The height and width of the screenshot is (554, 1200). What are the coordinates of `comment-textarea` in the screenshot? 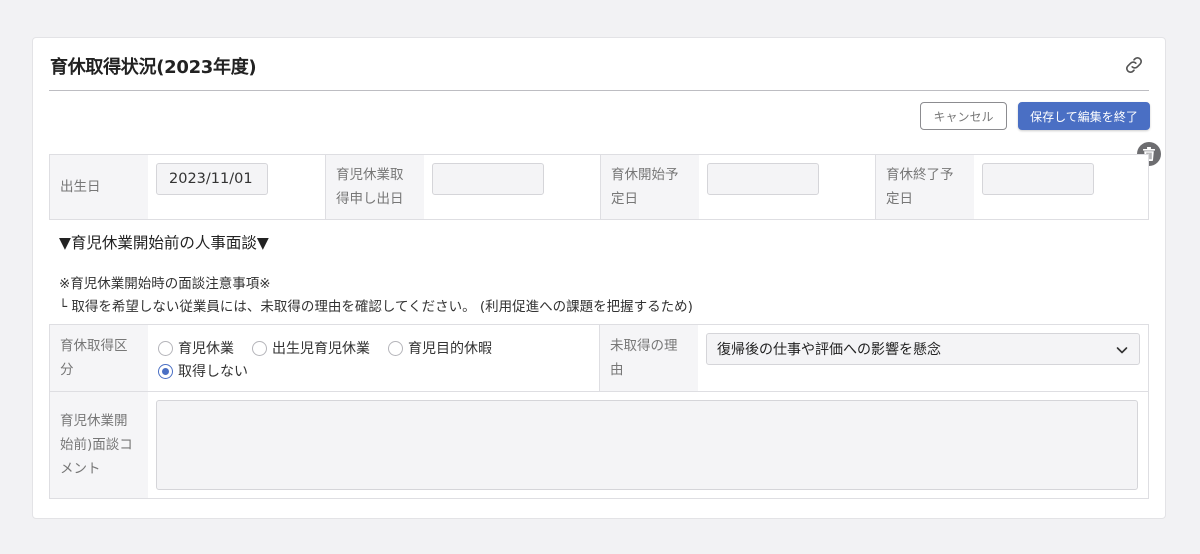 It's located at (647, 445).